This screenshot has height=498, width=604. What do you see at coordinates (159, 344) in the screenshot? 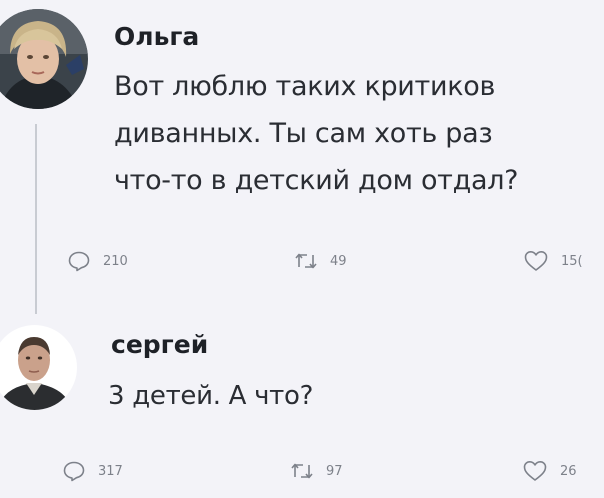
I see `author-name: сергей` at bounding box center [159, 344].